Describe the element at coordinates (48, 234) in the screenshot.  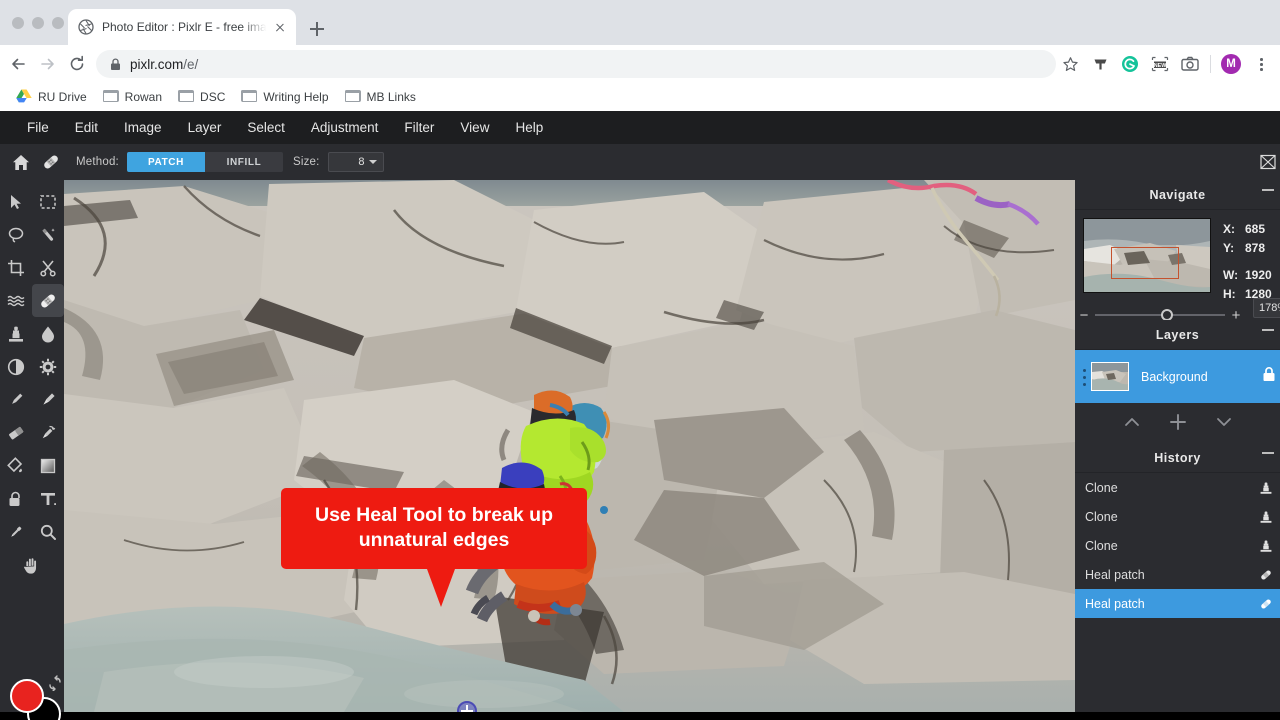
I see `magic-wand-tool` at that location.